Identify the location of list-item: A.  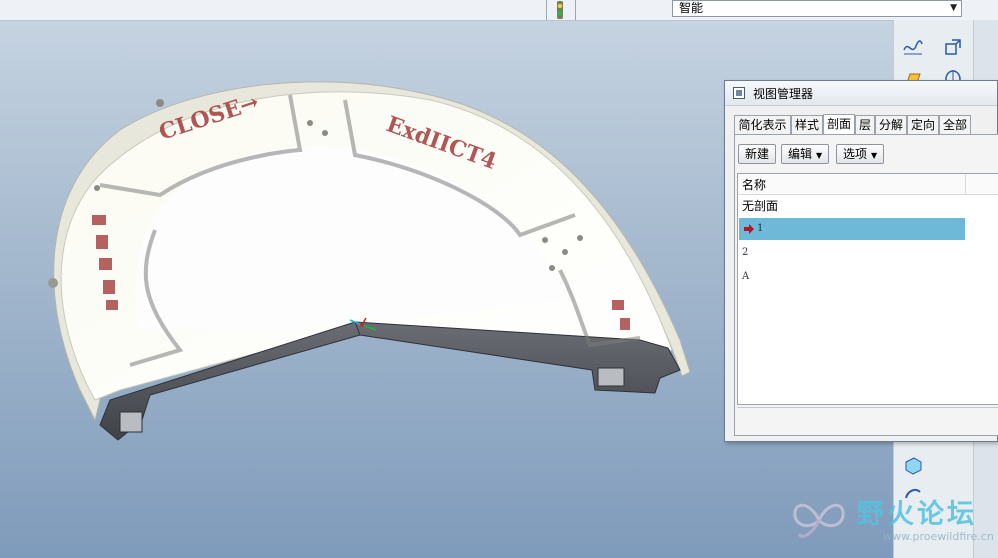
(852, 277).